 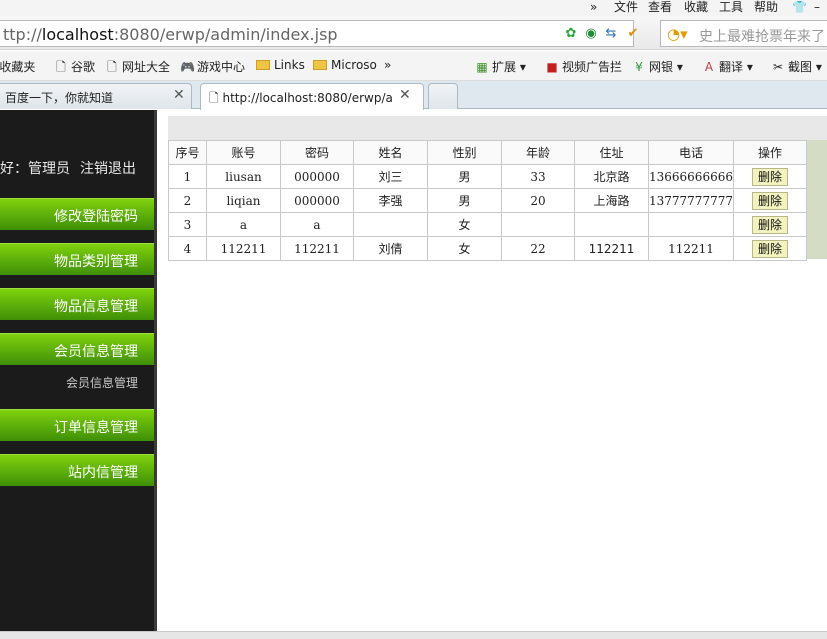 What do you see at coordinates (243, 176) in the screenshot?
I see `cell-account: liusan` at bounding box center [243, 176].